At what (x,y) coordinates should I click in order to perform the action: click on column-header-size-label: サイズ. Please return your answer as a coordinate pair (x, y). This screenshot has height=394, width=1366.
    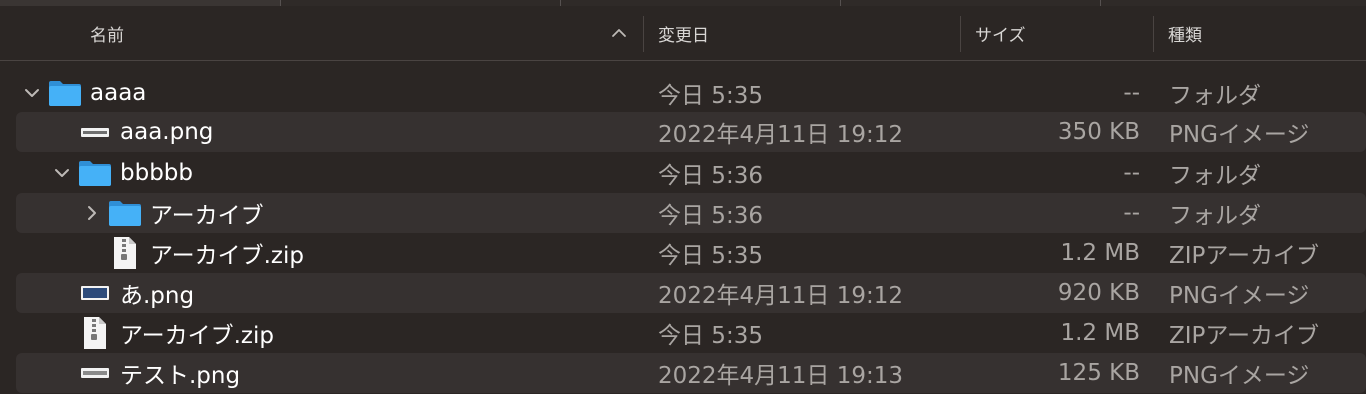
    Looking at the image, I should click on (1000, 35).